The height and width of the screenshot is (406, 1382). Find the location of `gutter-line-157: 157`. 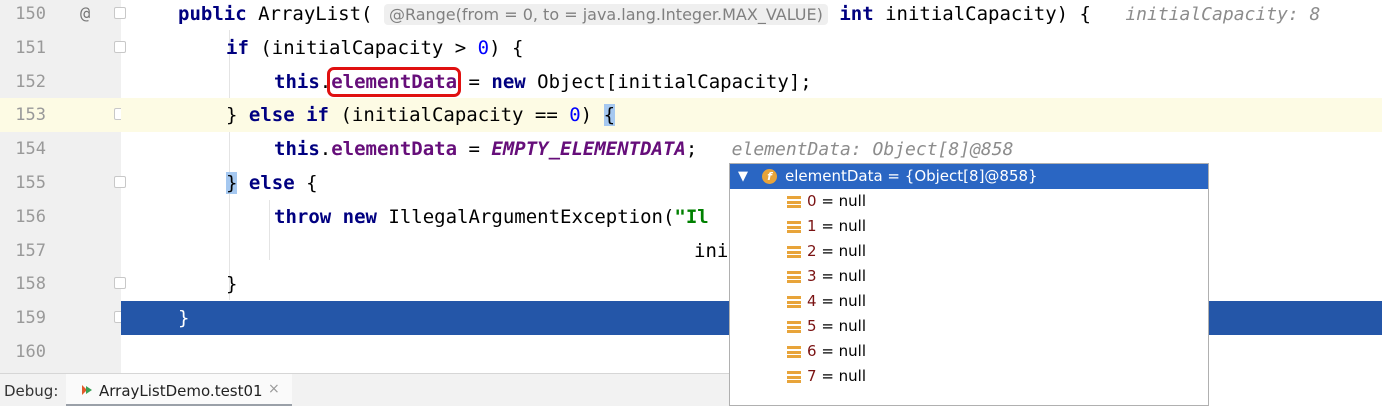

gutter-line-157: 157 is located at coordinates (60, 251).